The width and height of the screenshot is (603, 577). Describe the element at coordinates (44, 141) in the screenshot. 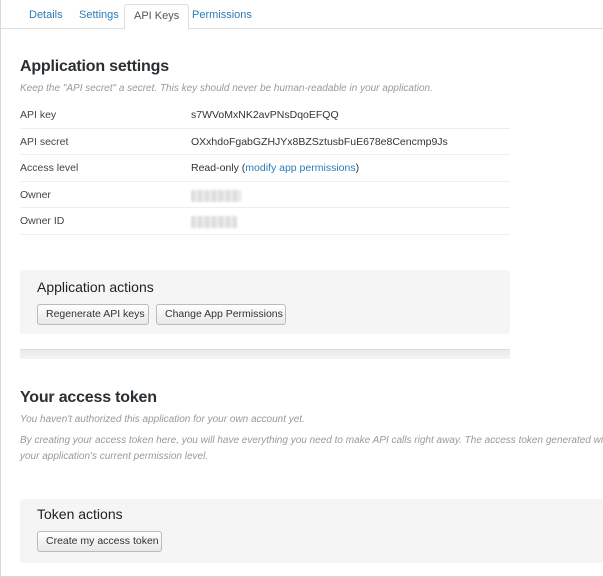

I see `api-secret-label: API secret` at that location.